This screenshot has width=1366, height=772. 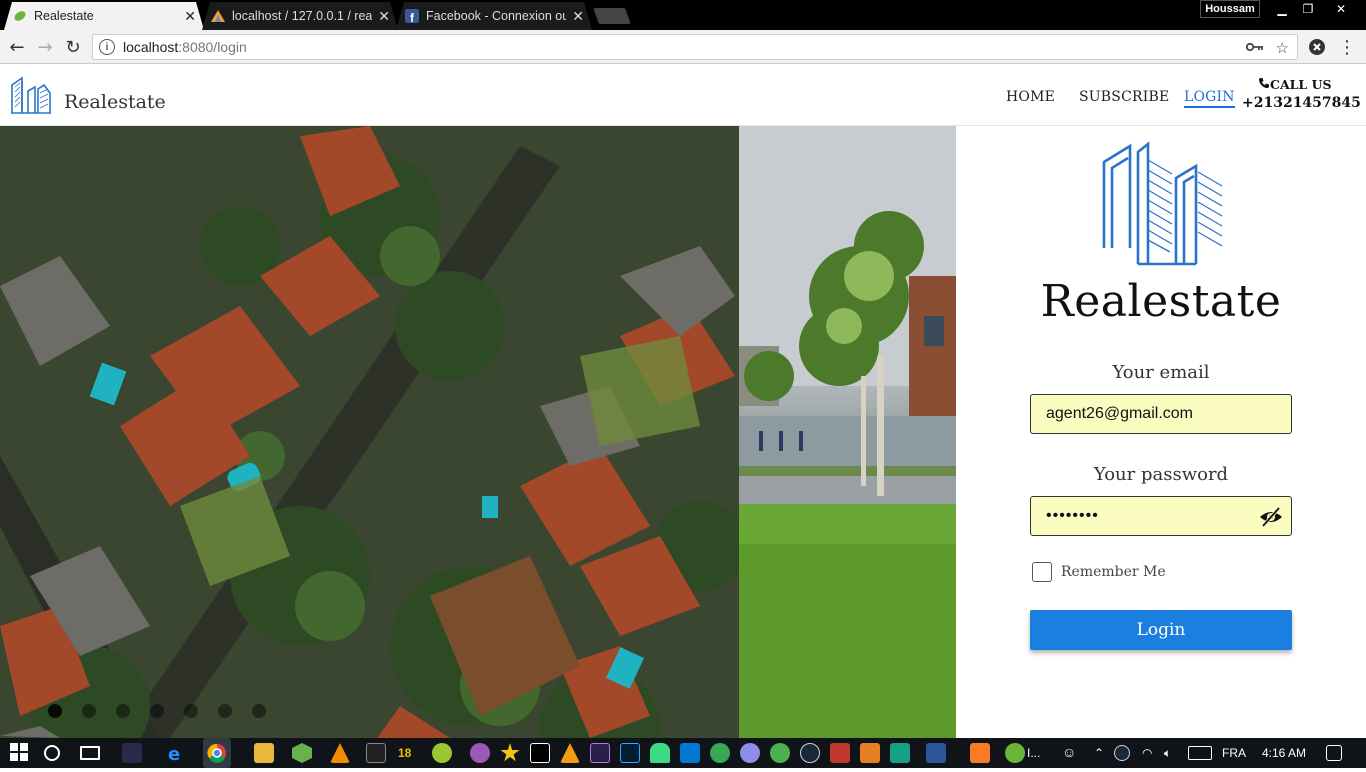 What do you see at coordinates (1209, 98) in the screenshot?
I see `nav-login: LOGIN` at bounding box center [1209, 98].